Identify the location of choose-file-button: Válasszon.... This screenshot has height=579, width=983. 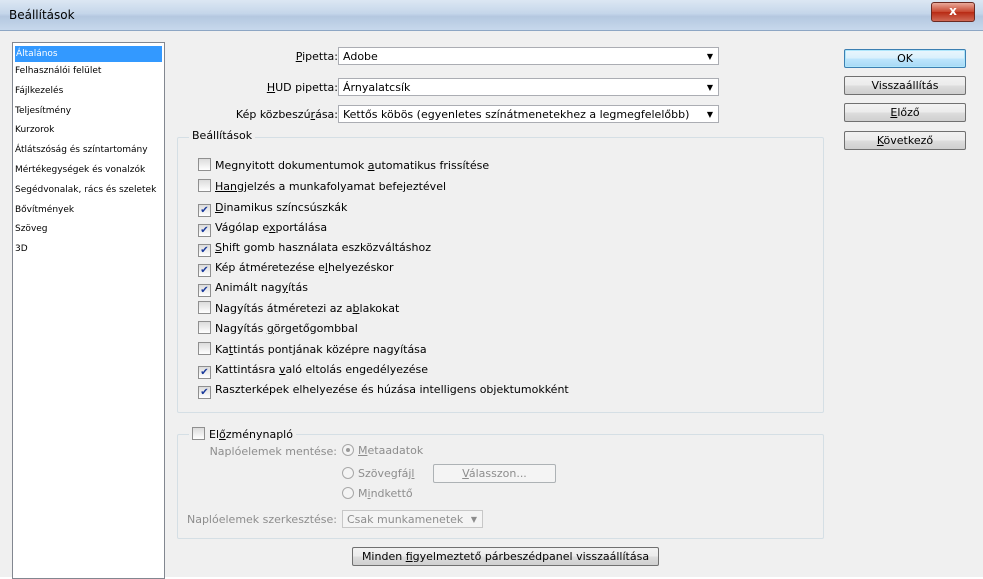
(494, 473).